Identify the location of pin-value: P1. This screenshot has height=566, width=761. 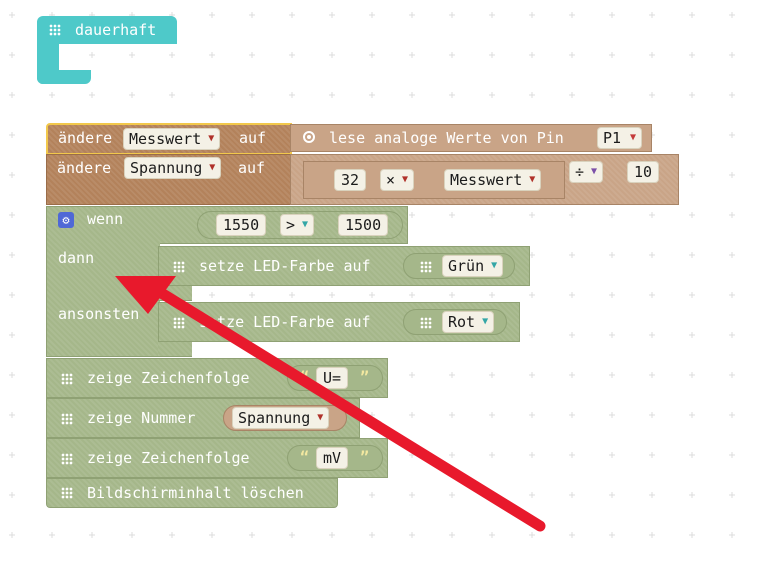
(612, 138).